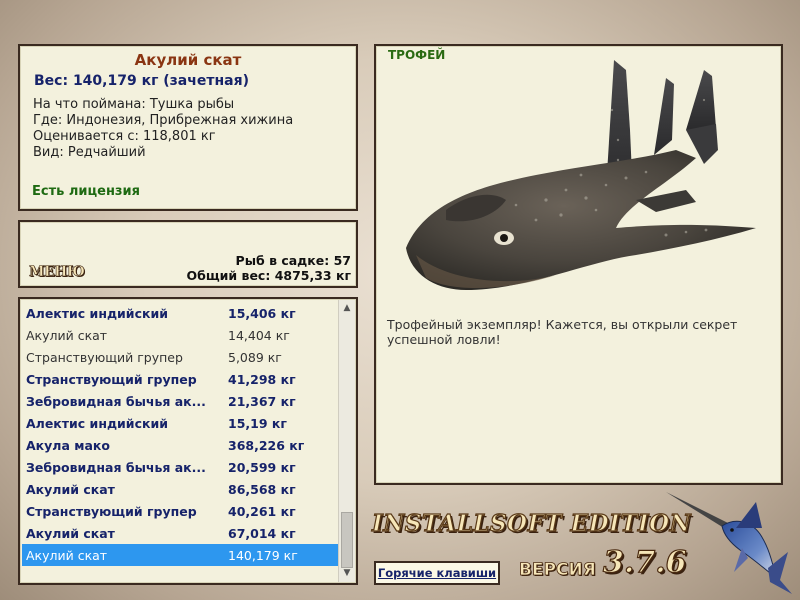 The width and height of the screenshot is (800, 600). I want to click on chevron-down-icon: ▼, so click(347, 573).